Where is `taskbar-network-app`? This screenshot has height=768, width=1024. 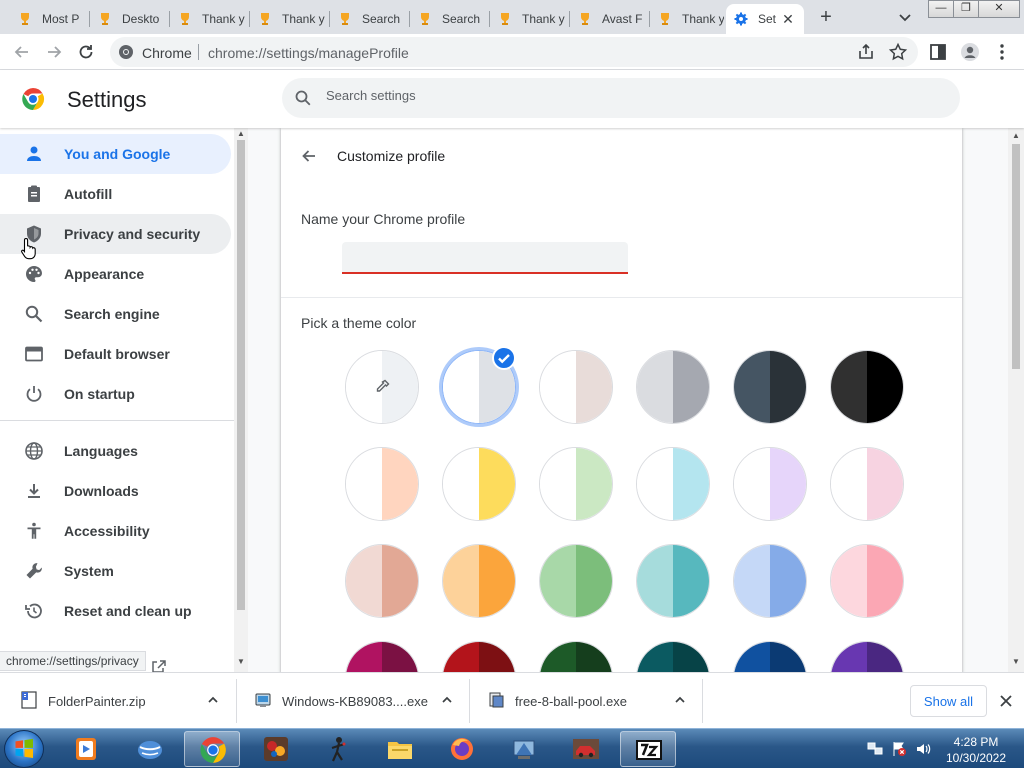
taskbar-network-app is located at coordinates (524, 749).